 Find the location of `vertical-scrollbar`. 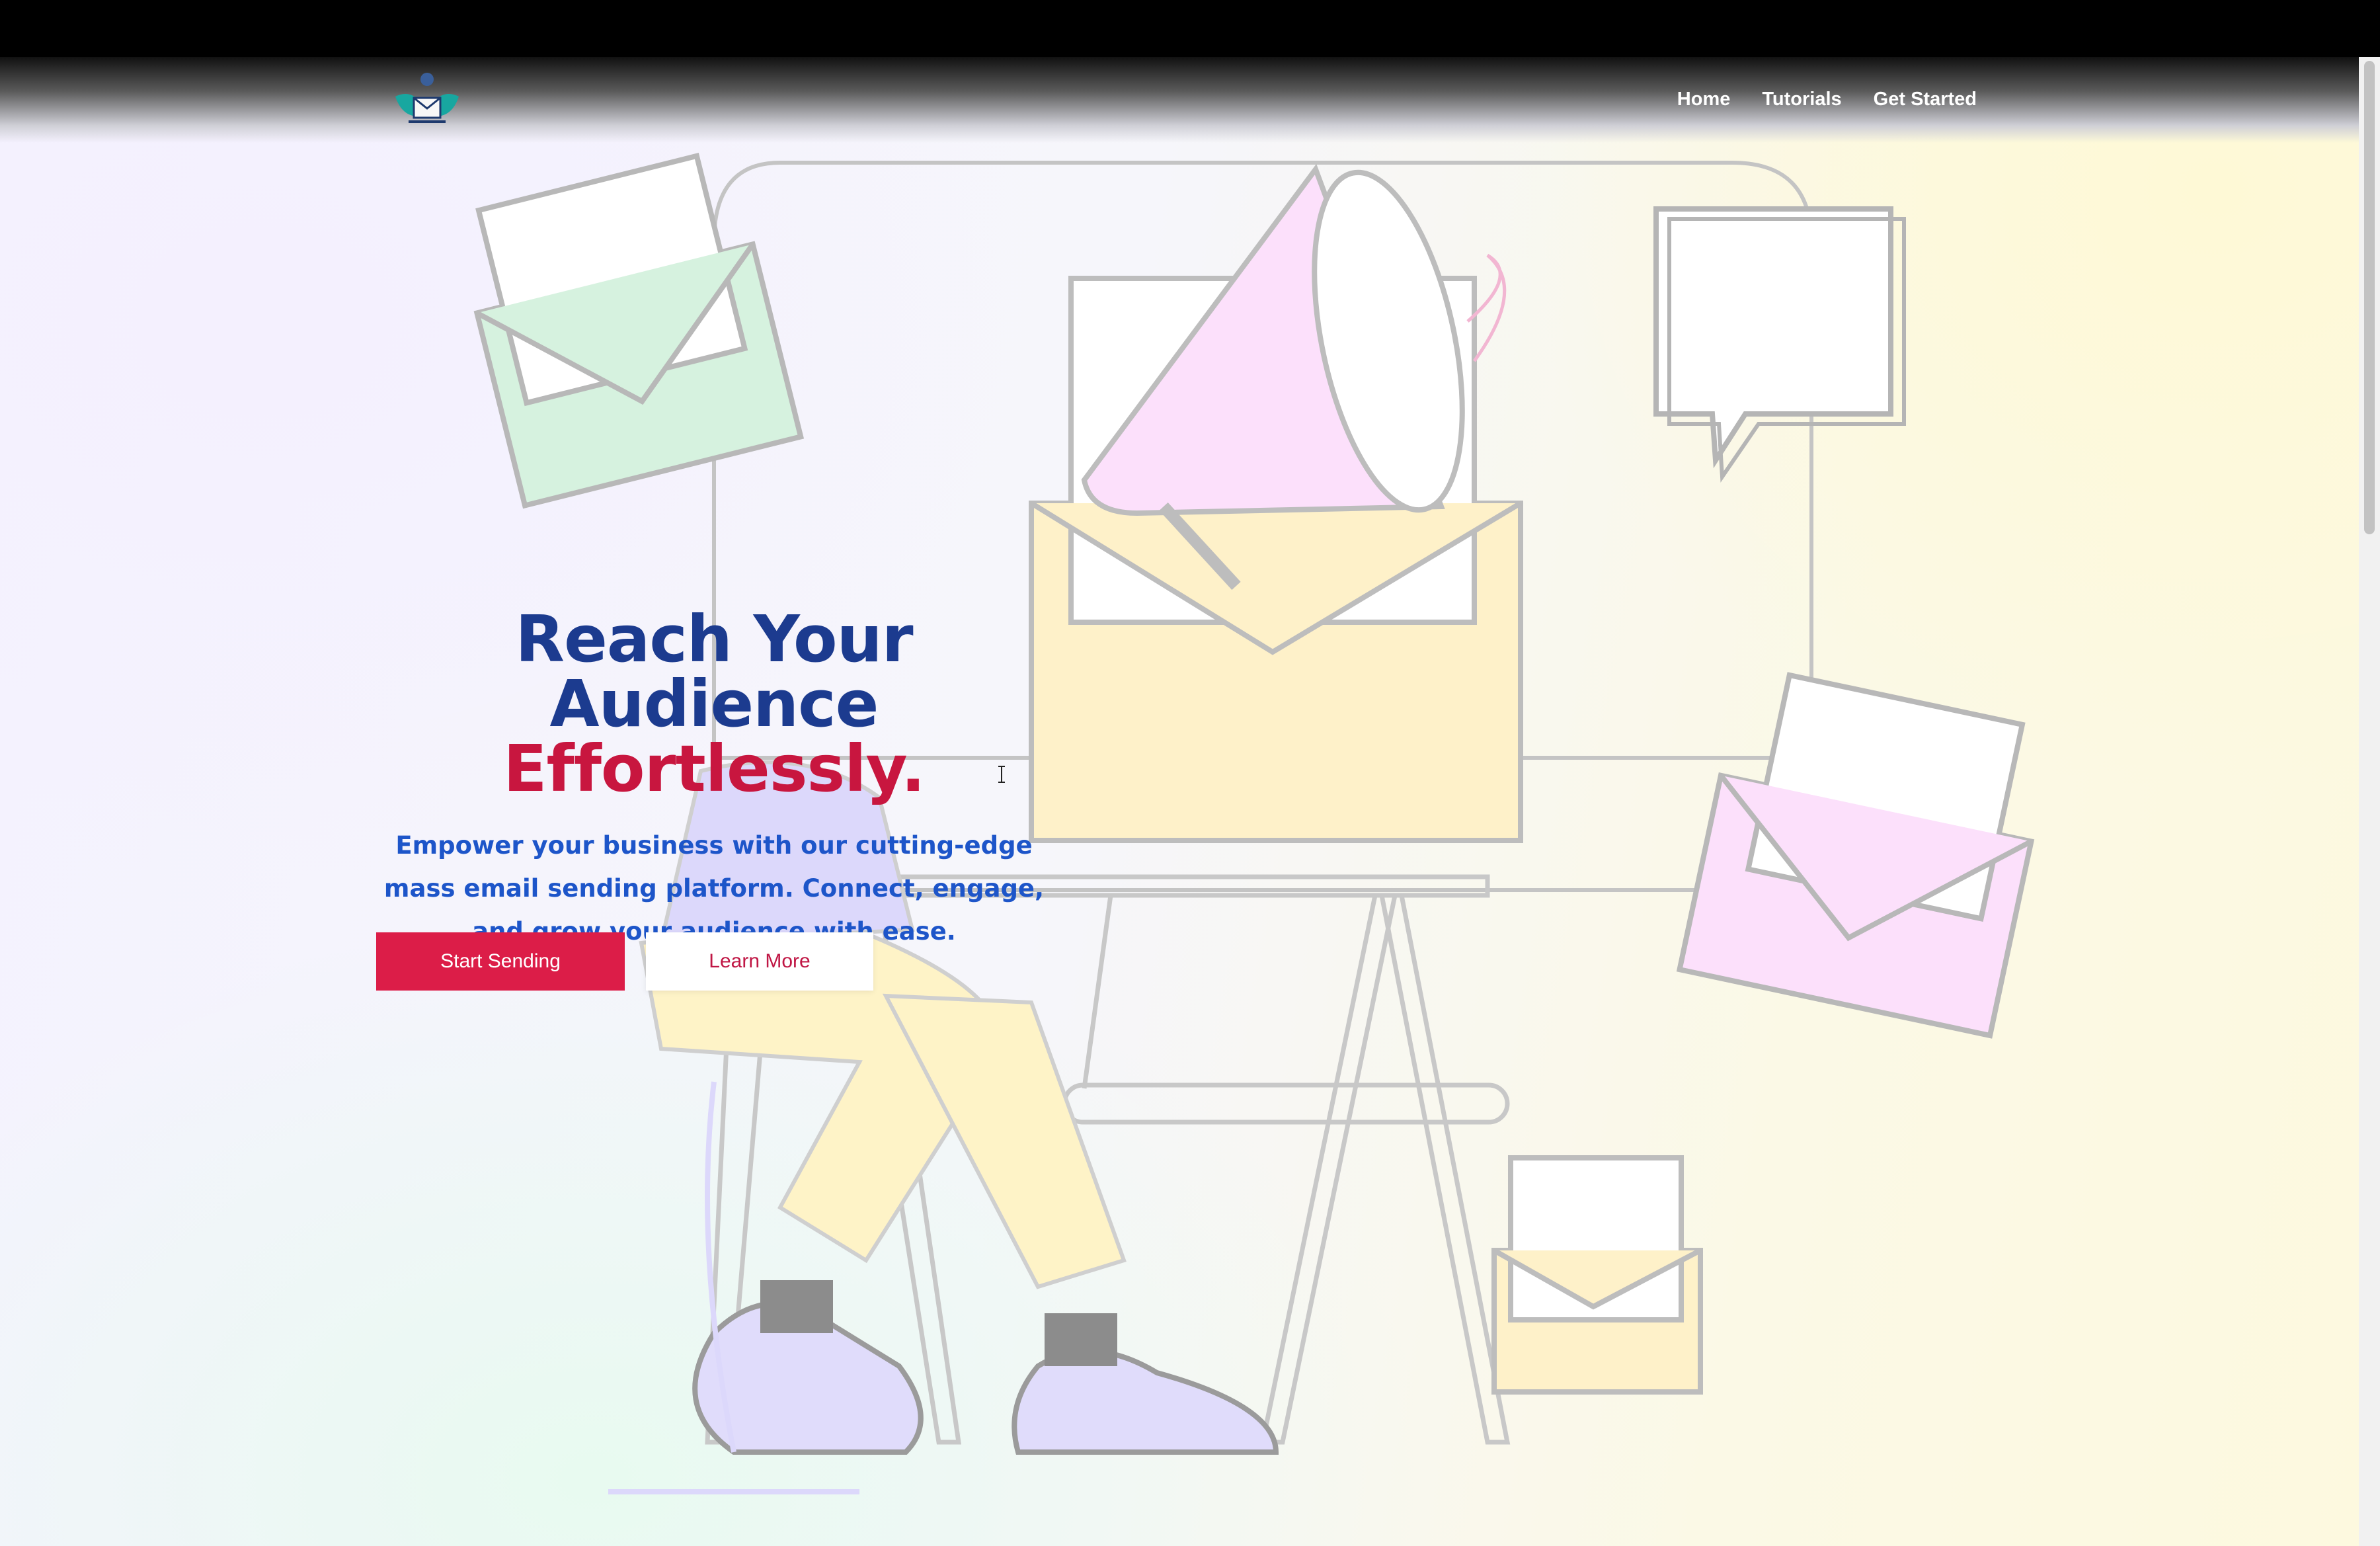

vertical-scrollbar is located at coordinates (2369, 801).